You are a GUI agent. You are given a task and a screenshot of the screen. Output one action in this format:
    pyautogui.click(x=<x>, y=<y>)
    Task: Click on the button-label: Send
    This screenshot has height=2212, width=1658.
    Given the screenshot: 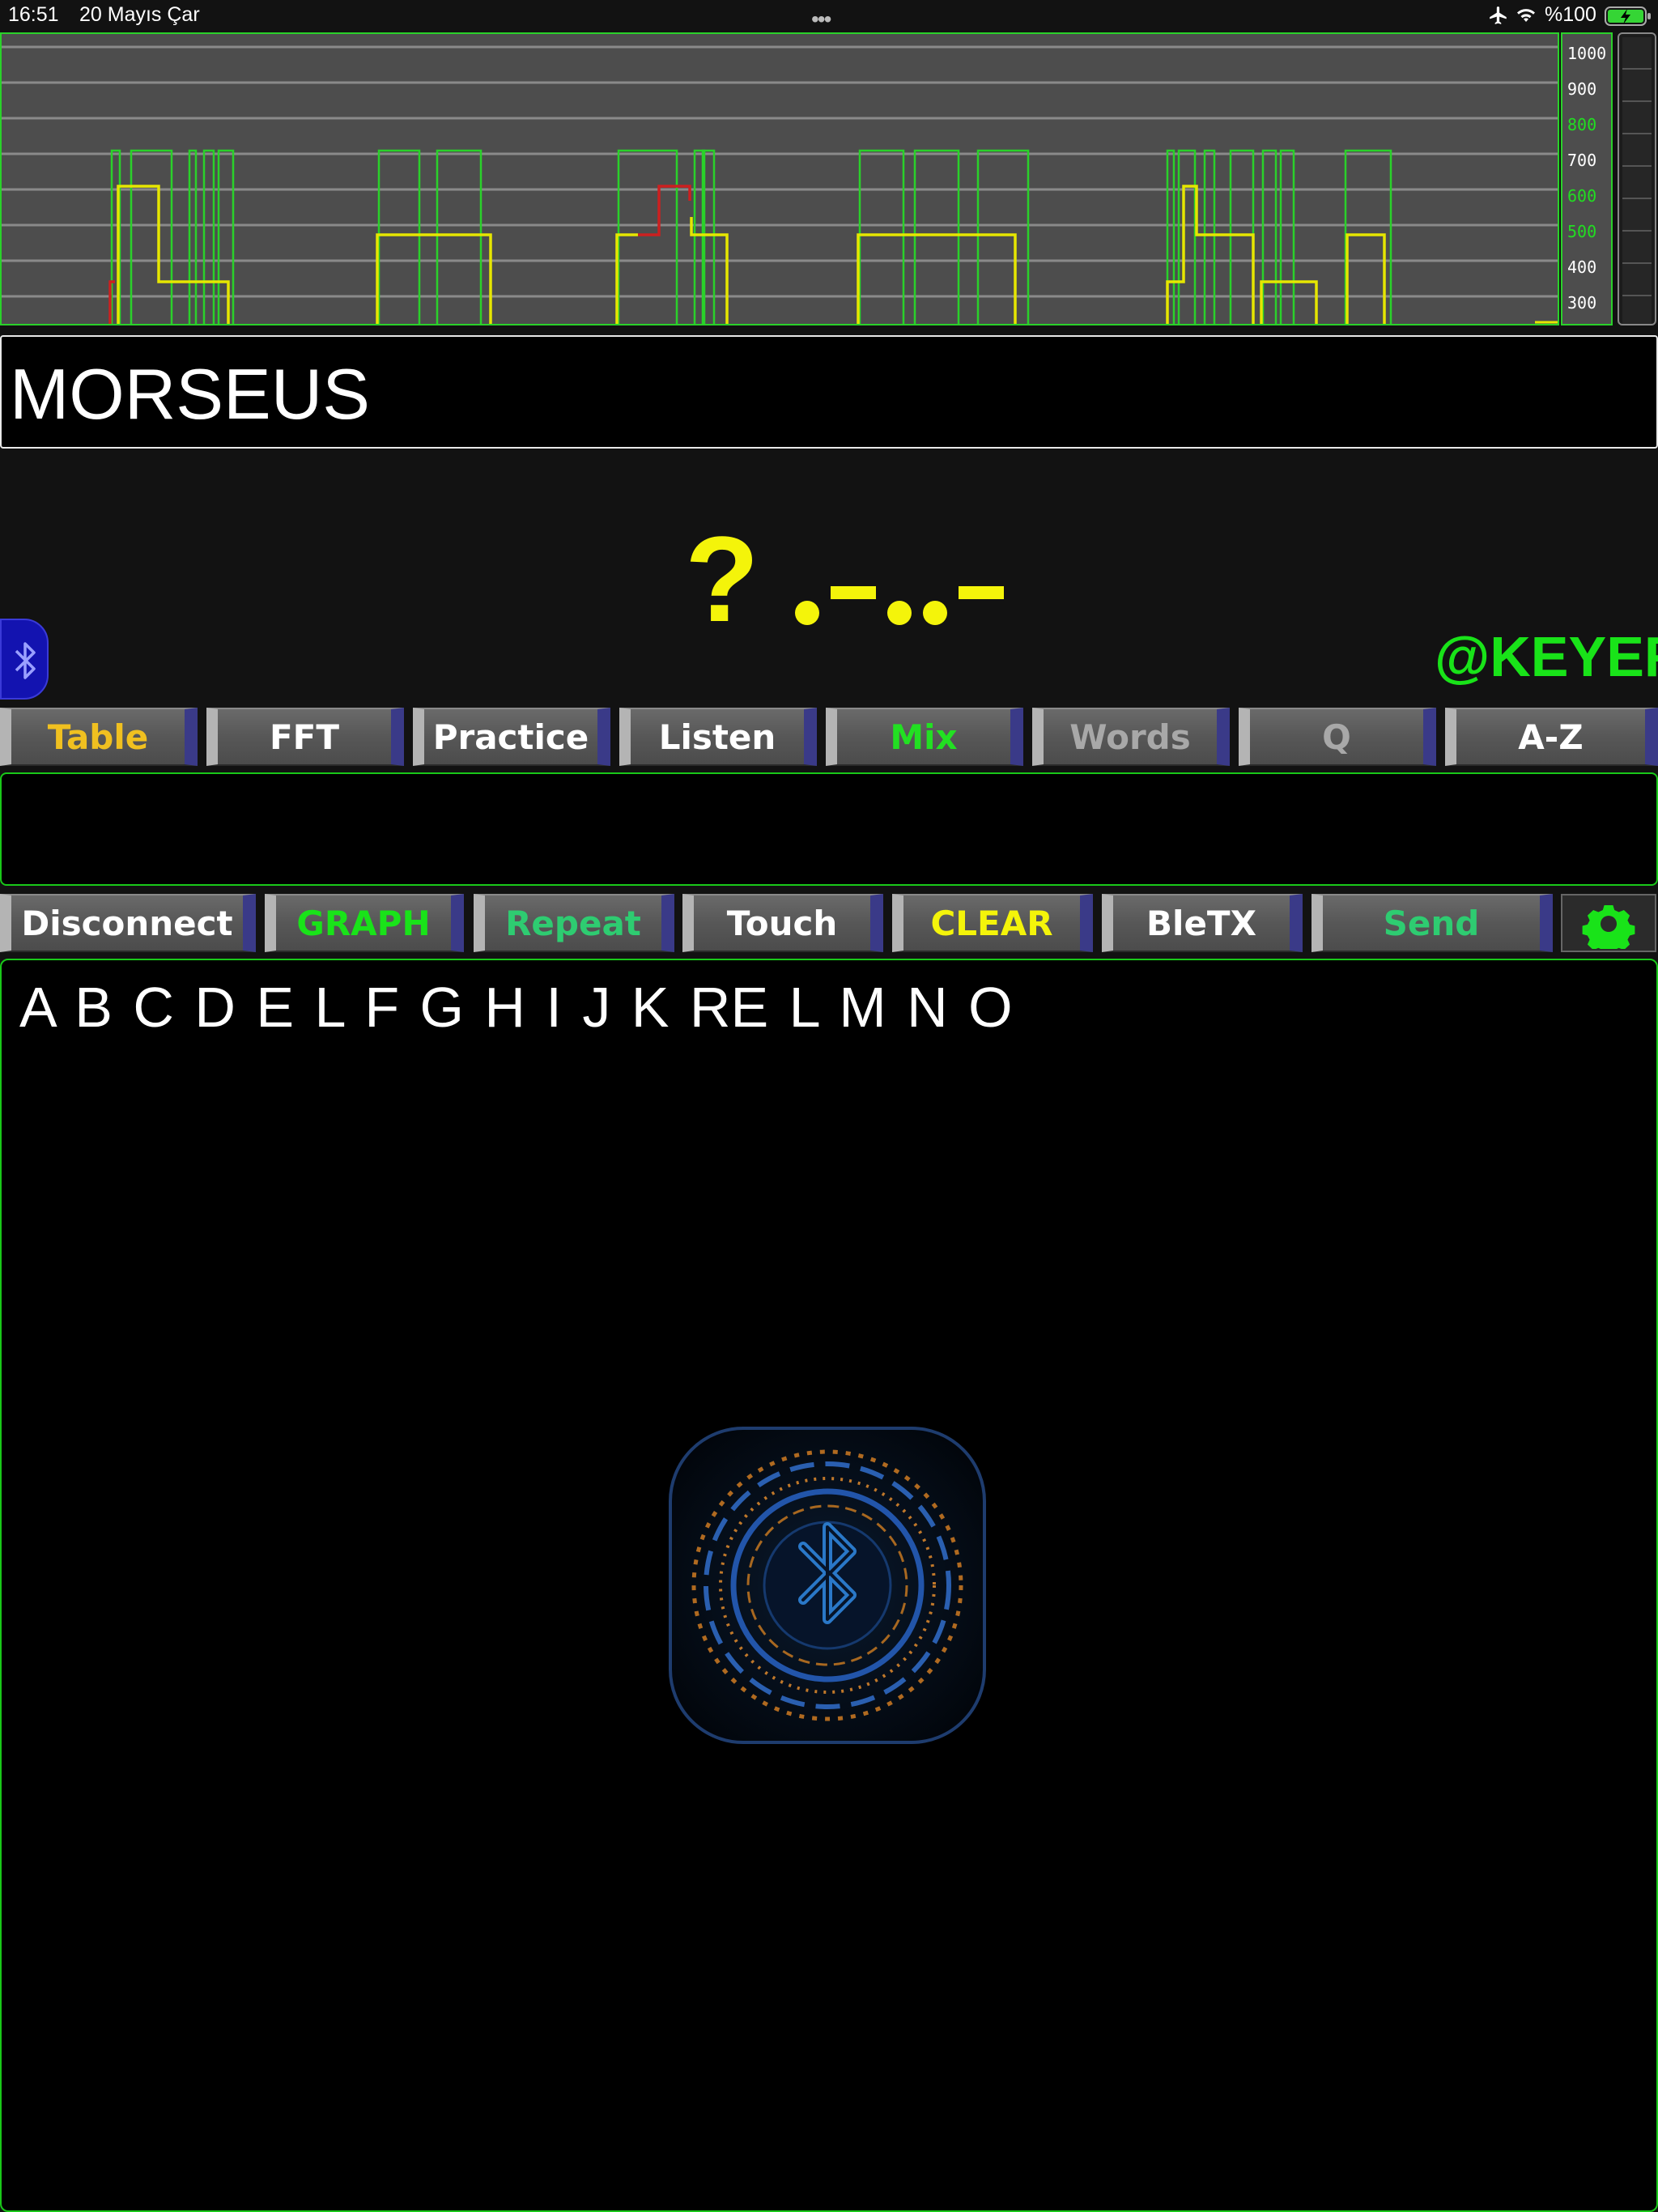 What is the action you would take?
    pyautogui.click(x=1431, y=923)
    